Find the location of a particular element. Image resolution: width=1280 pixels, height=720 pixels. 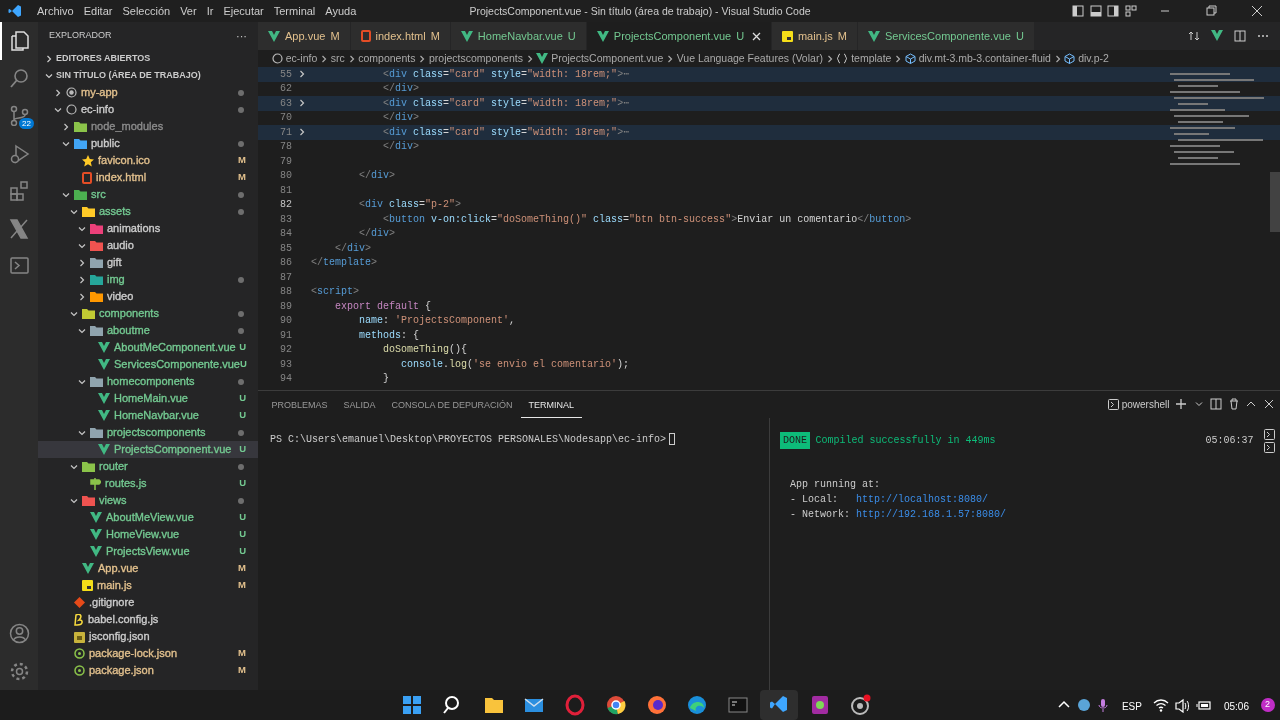

tree-item: babel.config.js is located at coordinates (148, 619).